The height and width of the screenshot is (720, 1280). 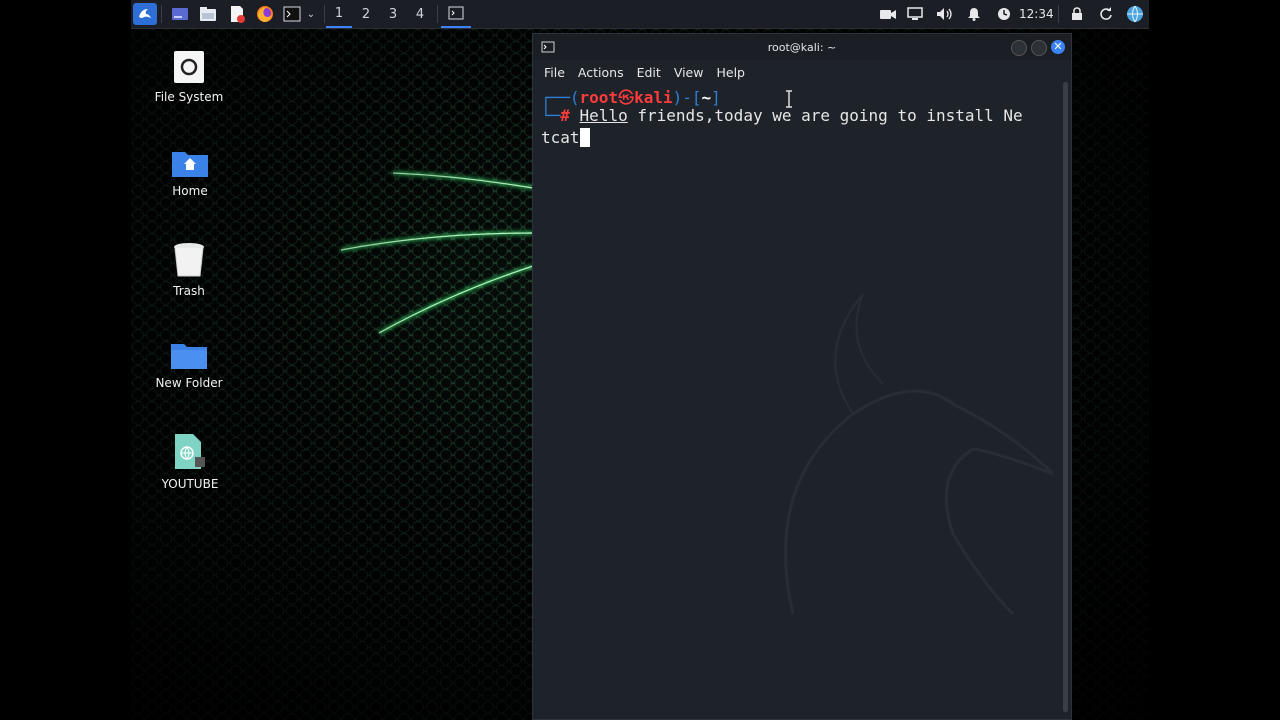 What do you see at coordinates (825, 115) in the screenshot?
I see `command-text: friends,today we are going to install Ne` at bounding box center [825, 115].